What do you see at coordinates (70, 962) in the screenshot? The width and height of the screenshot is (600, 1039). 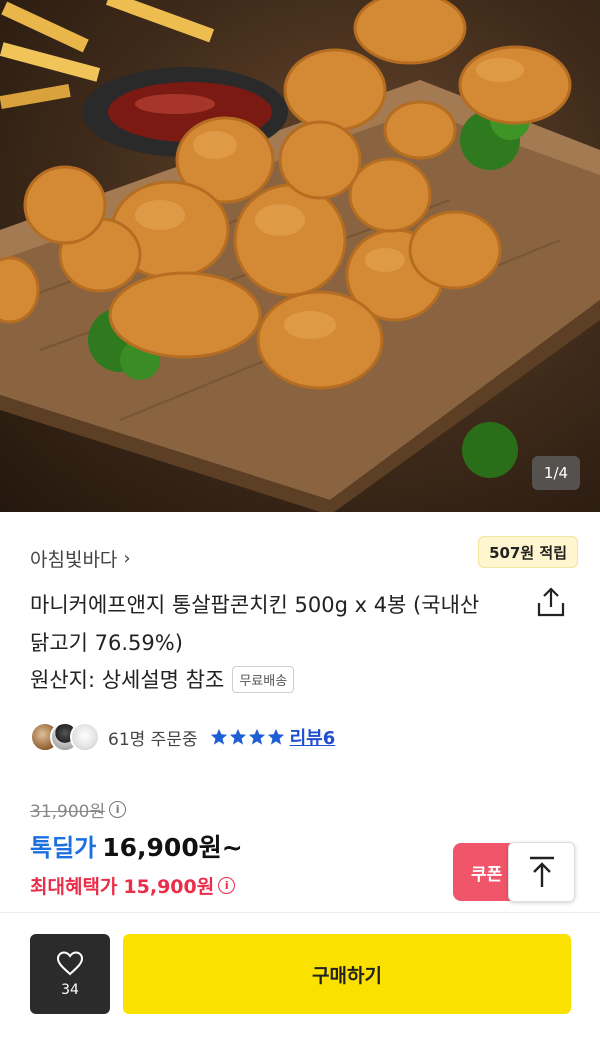 I see `heart-icon` at bounding box center [70, 962].